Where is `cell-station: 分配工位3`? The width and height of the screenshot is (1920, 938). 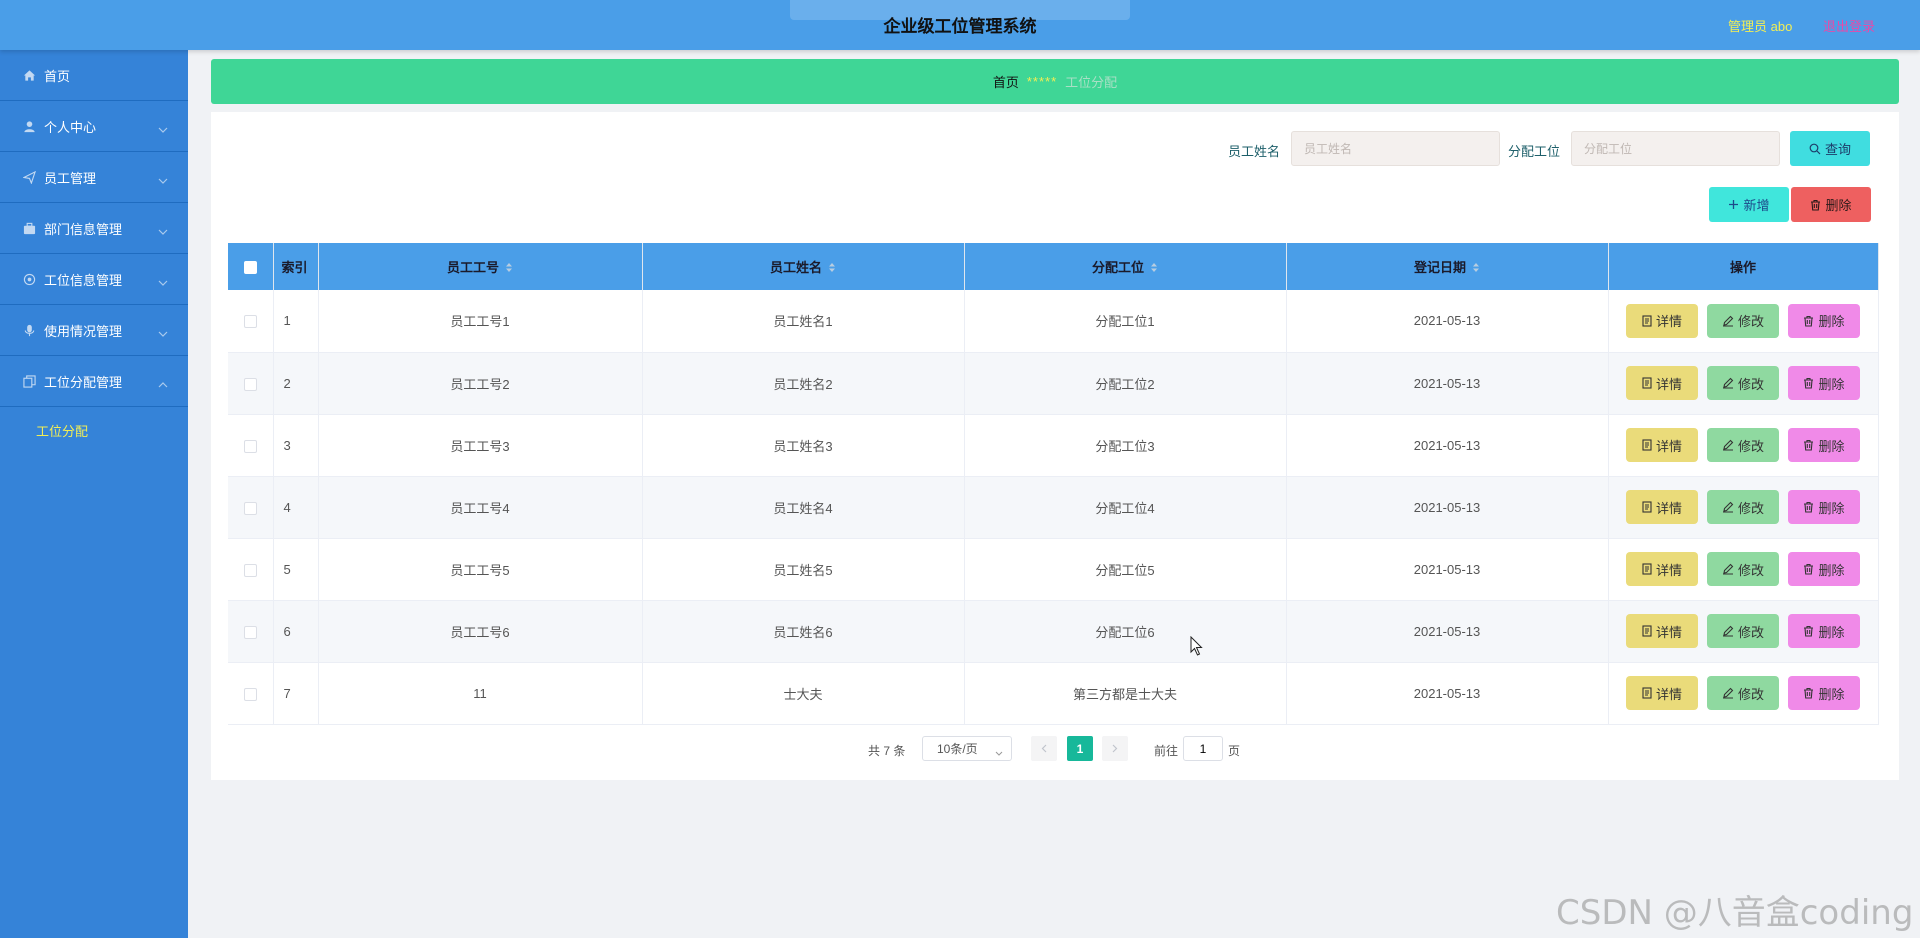
cell-station: 分配工位3 is located at coordinates (1125, 445).